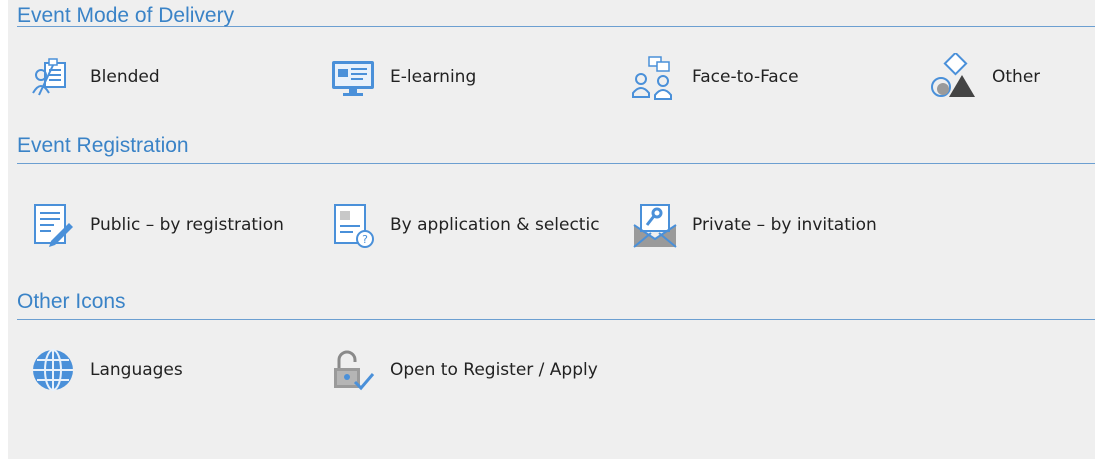 The image size is (1095, 459). Describe the element at coordinates (125, 77) in the screenshot. I see `legend-label: Blended` at that location.